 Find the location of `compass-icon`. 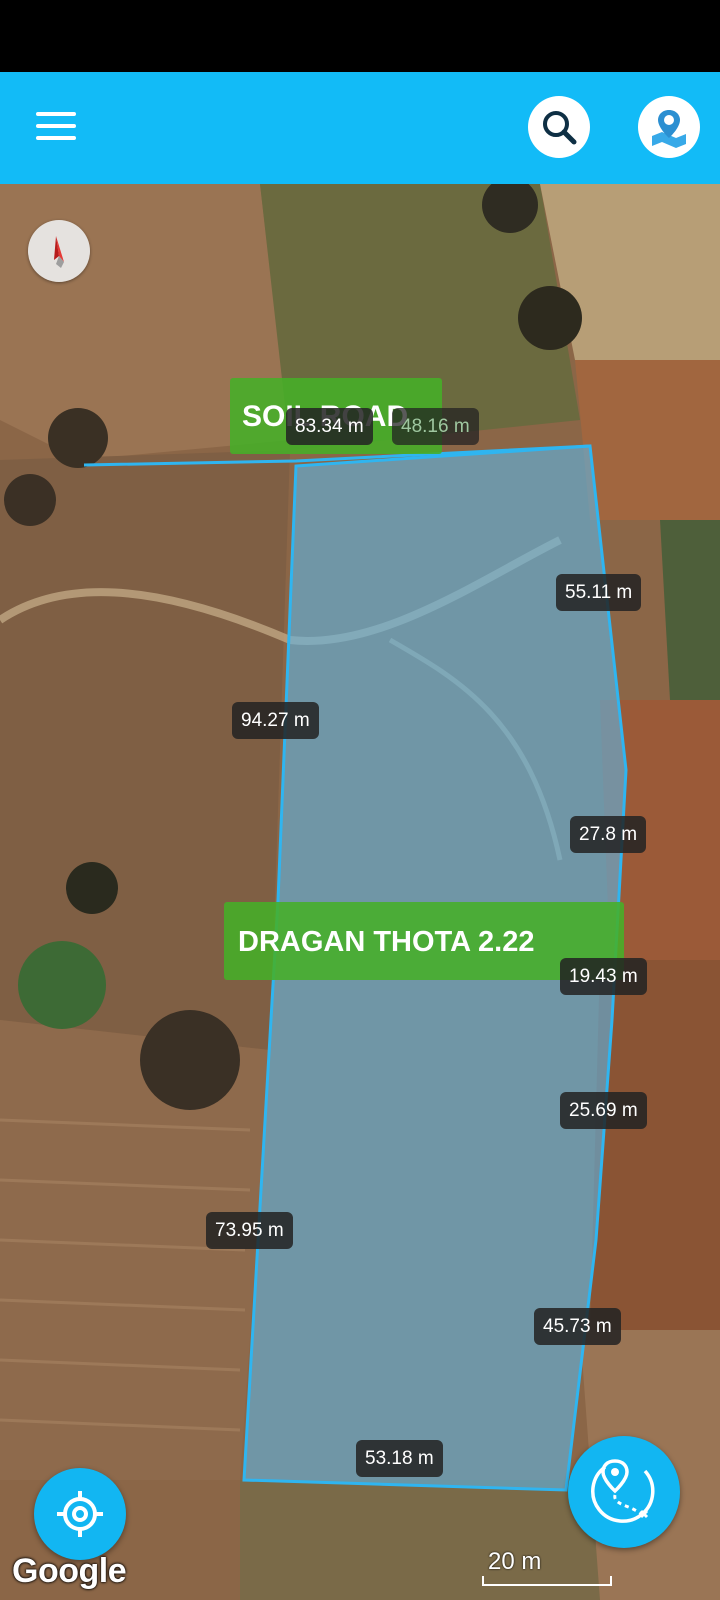

compass-icon is located at coordinates (59, 251).